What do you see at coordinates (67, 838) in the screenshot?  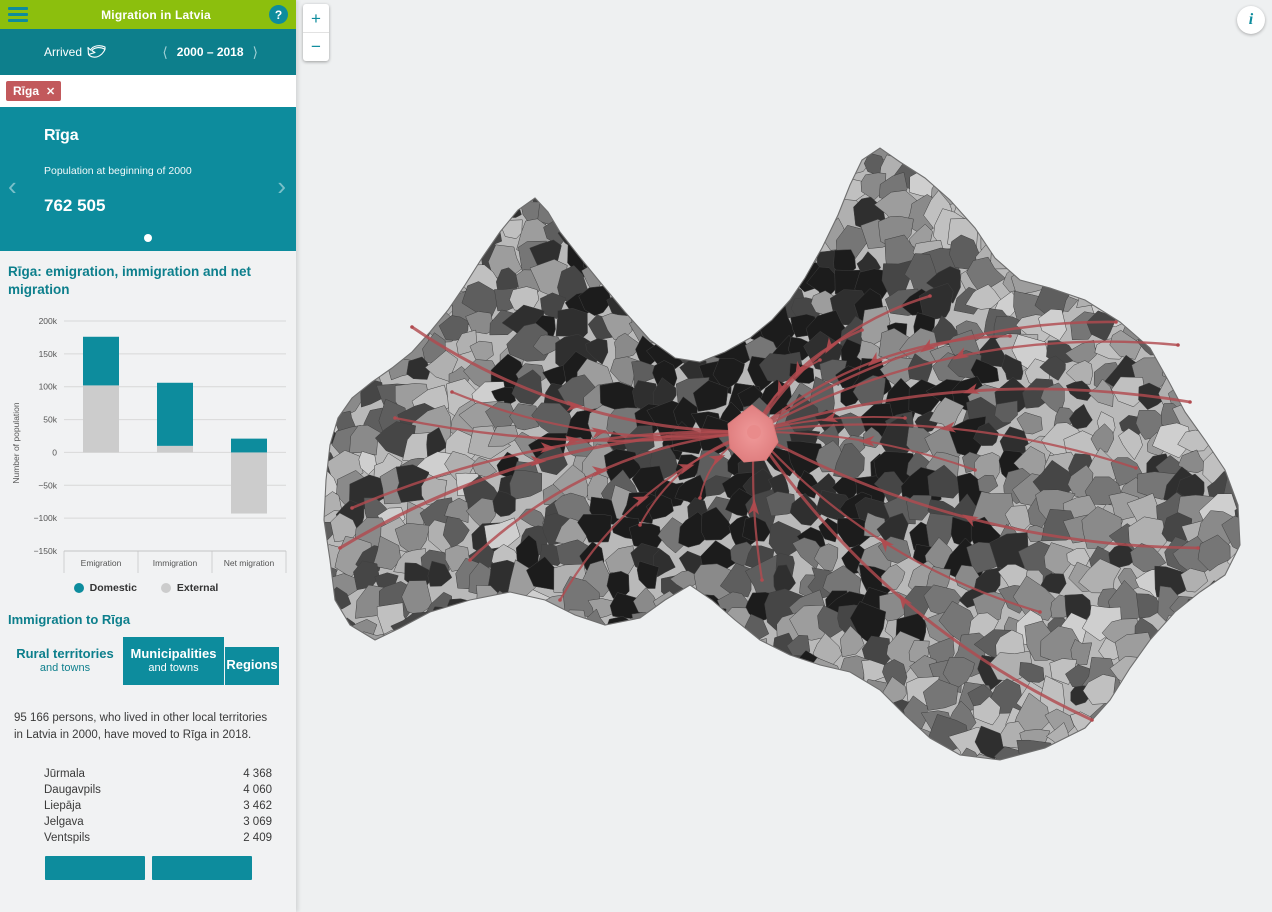 I see `destination-name: Ventspils` at bounding box center [67, 838].